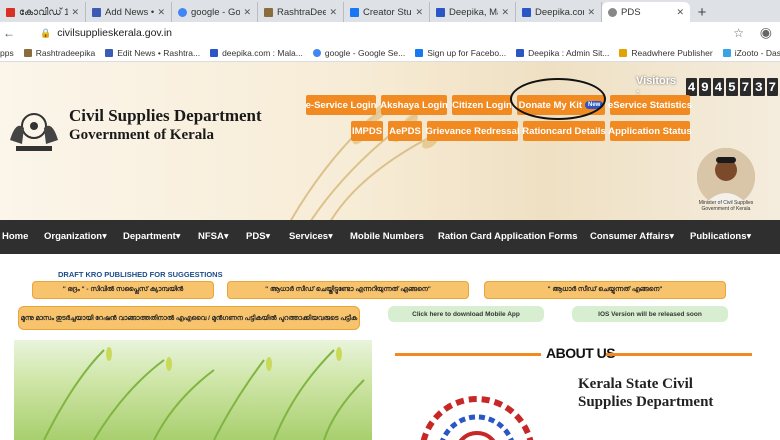 The image size is (780, 440). Describe the element at coordinates (482, 105) in the screenshot. I see `citizen-login-button: Citizen Login` at that location.